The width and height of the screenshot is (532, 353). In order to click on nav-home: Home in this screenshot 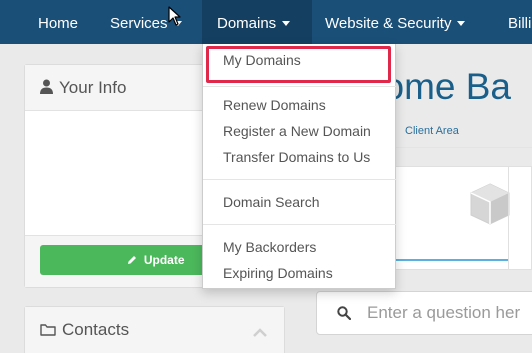, I will do `click(58, 22)`.